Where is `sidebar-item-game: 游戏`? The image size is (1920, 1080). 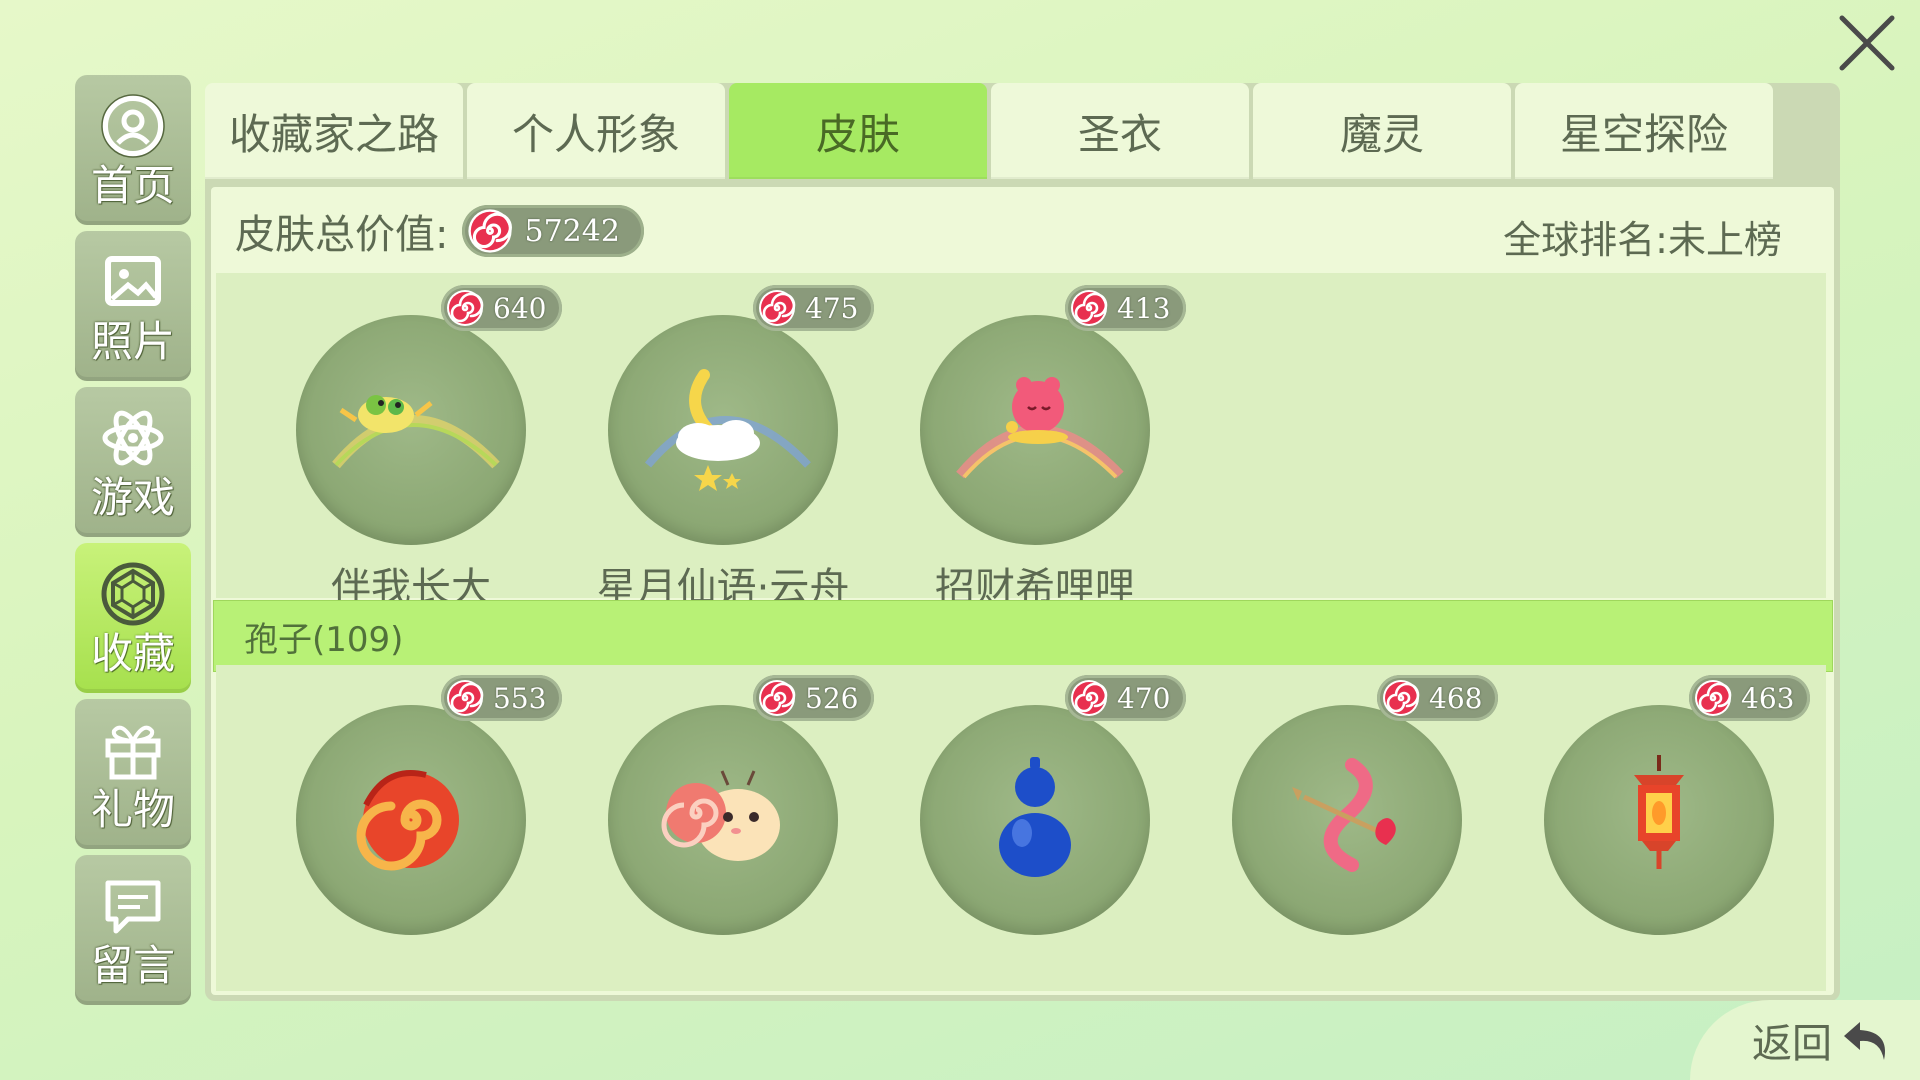
sidebar-item-game: 游戏 is located at coordinates (133, 462).